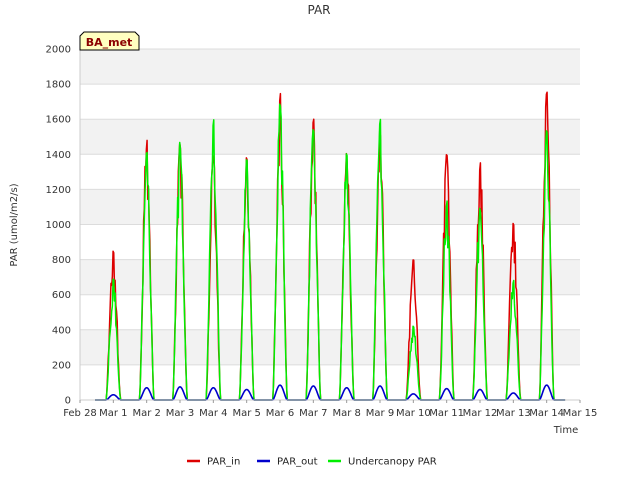 This screenshot has height=480, width=640. I want to click on y-axis-label: PAR (umol/m2/s), so click(14, 224).